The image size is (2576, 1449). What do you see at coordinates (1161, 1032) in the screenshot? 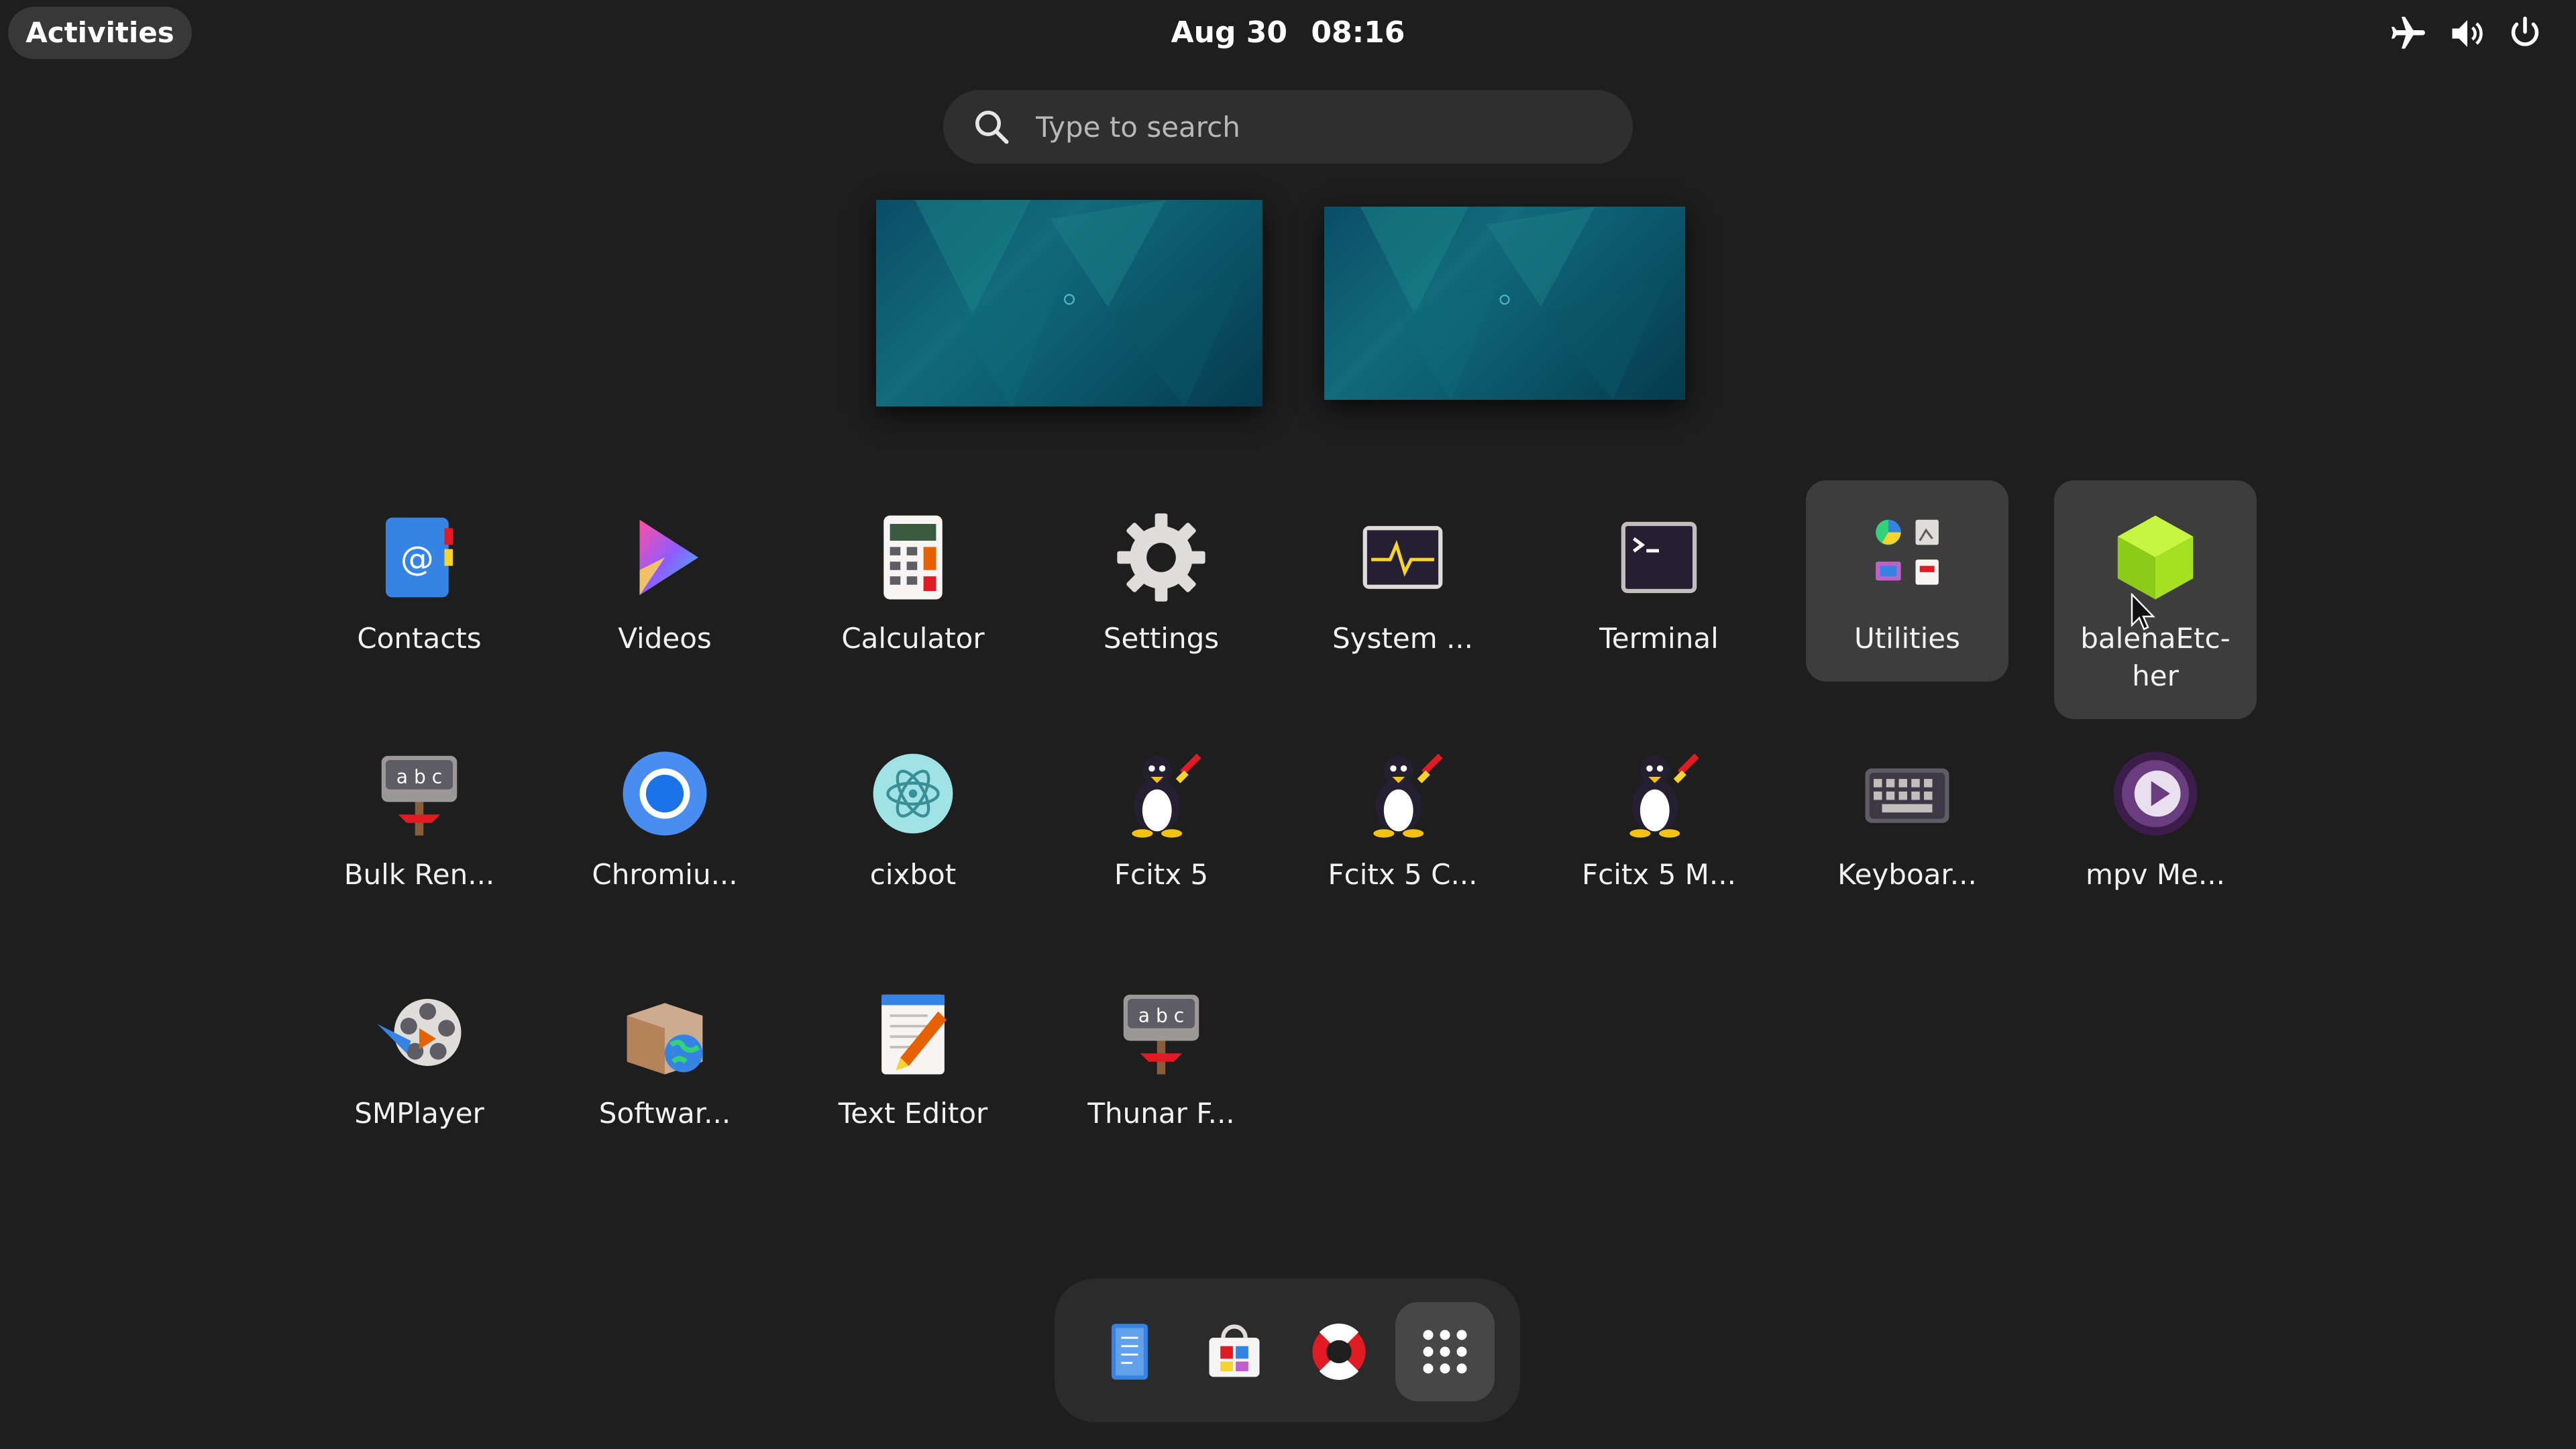
I see `thunar-icon: a b c` at bounding box center [1161, 1032].